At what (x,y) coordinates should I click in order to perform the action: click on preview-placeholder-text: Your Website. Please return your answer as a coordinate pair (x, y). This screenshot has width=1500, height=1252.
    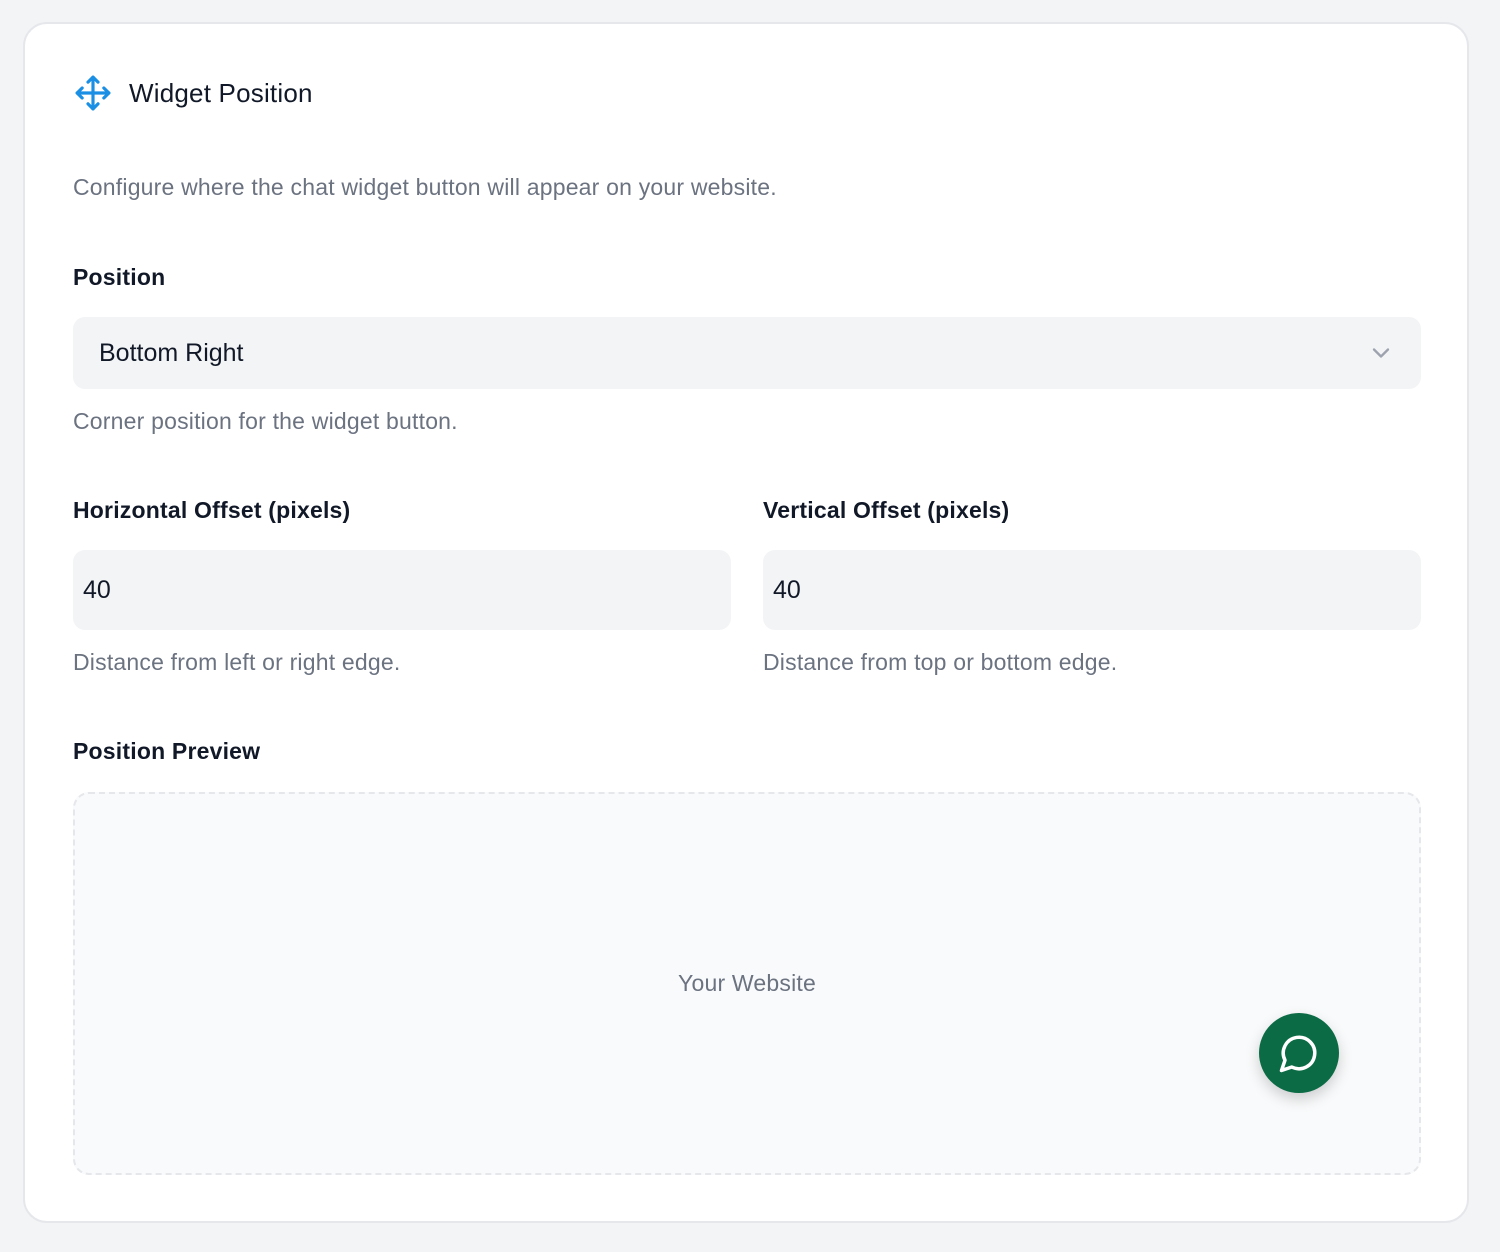
    Looking at the image, I should click on (747, 983).